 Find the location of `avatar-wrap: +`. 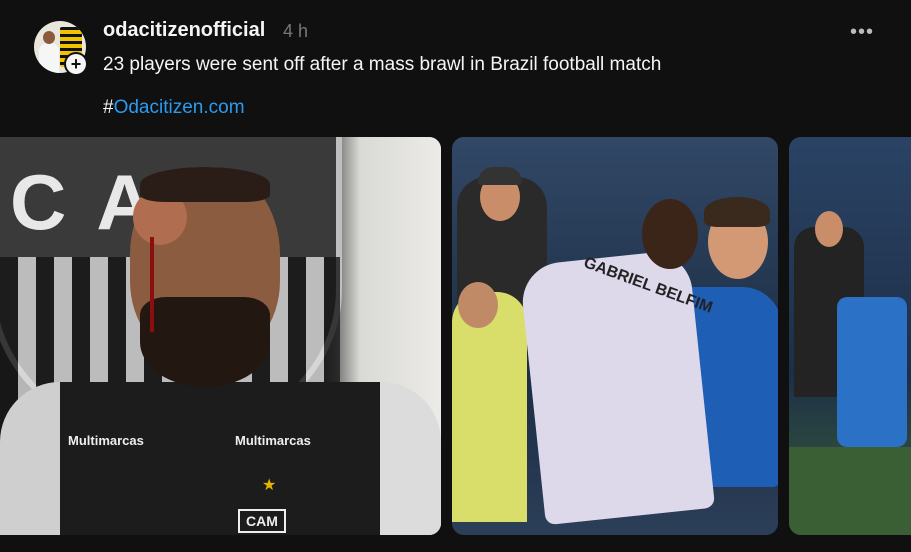

avatar-wrap: + is located at coordinates (61, 48).